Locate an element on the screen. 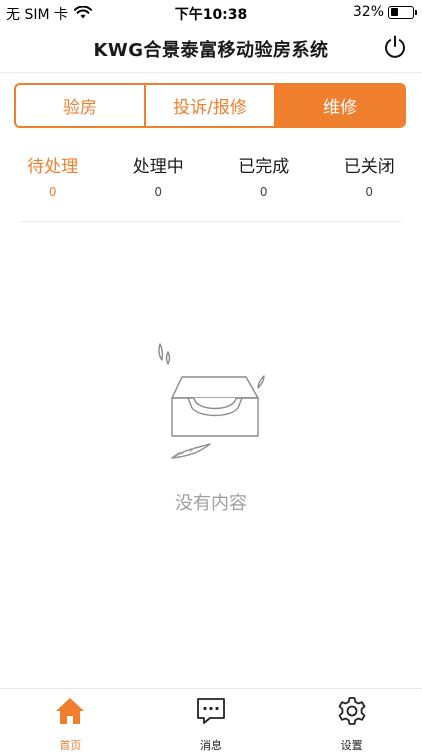 This screenshot has height=753, width=422. page-title: KWG合景泰富移动验房系统 is located at coordinates (211, 49).